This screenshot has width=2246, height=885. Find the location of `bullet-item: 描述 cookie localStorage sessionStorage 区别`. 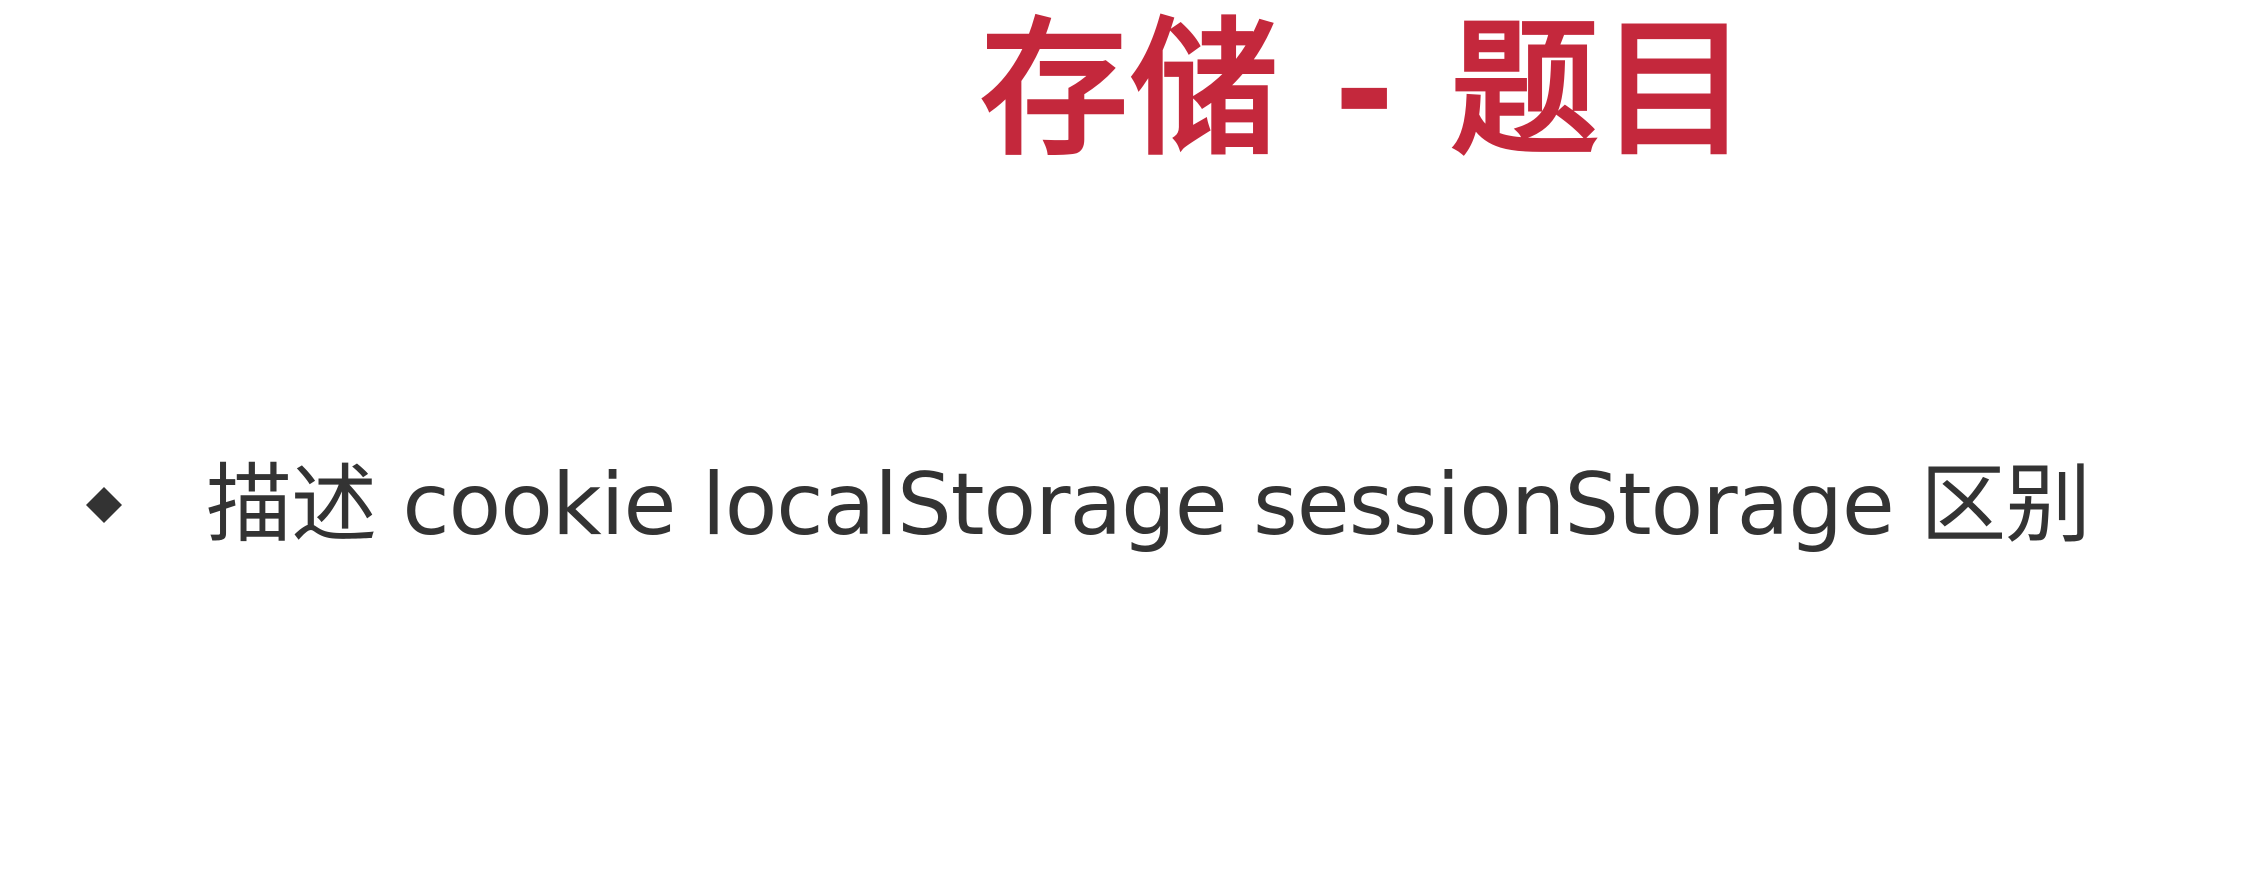

bullet-item: 描述 cookie localStorage sessionStorage 区别 is located at coordinates (1088, 505).